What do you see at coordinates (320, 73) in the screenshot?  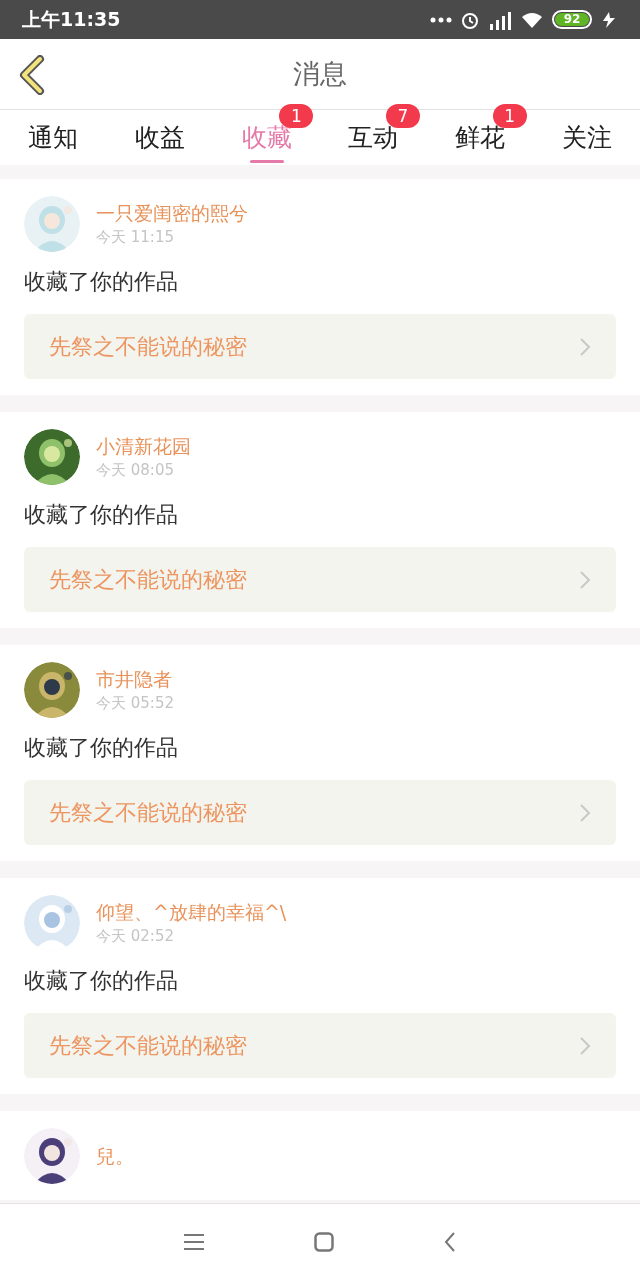 I see `page-title: 消息` at bounding box center [320, 73].